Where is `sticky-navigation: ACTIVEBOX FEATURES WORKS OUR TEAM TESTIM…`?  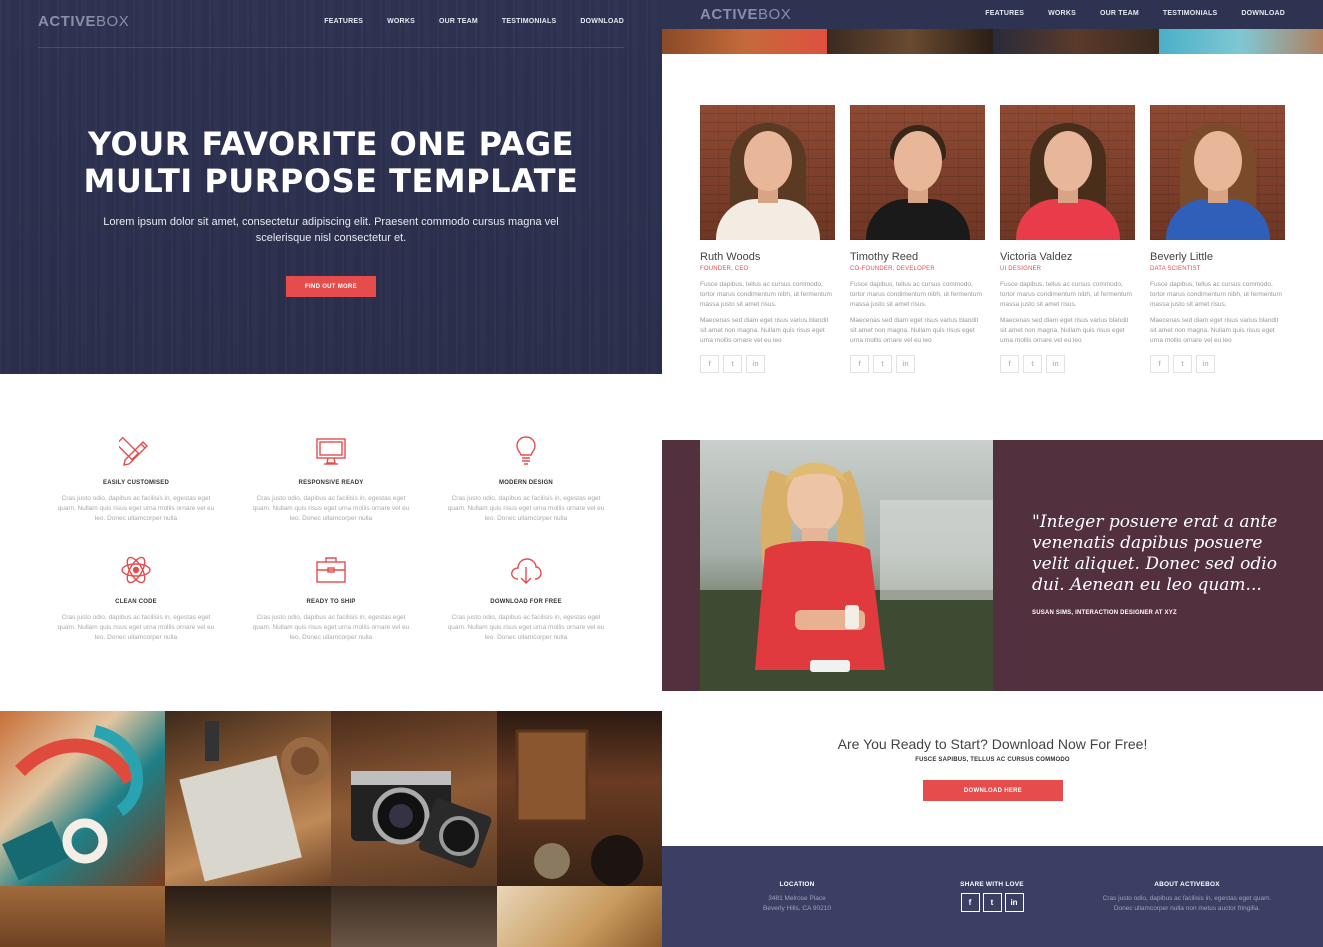 sticky-navigation: ACTIVEBOX FEATURES WORKS OUR TEAM TESTIM… is located at coordinates (992, 14).